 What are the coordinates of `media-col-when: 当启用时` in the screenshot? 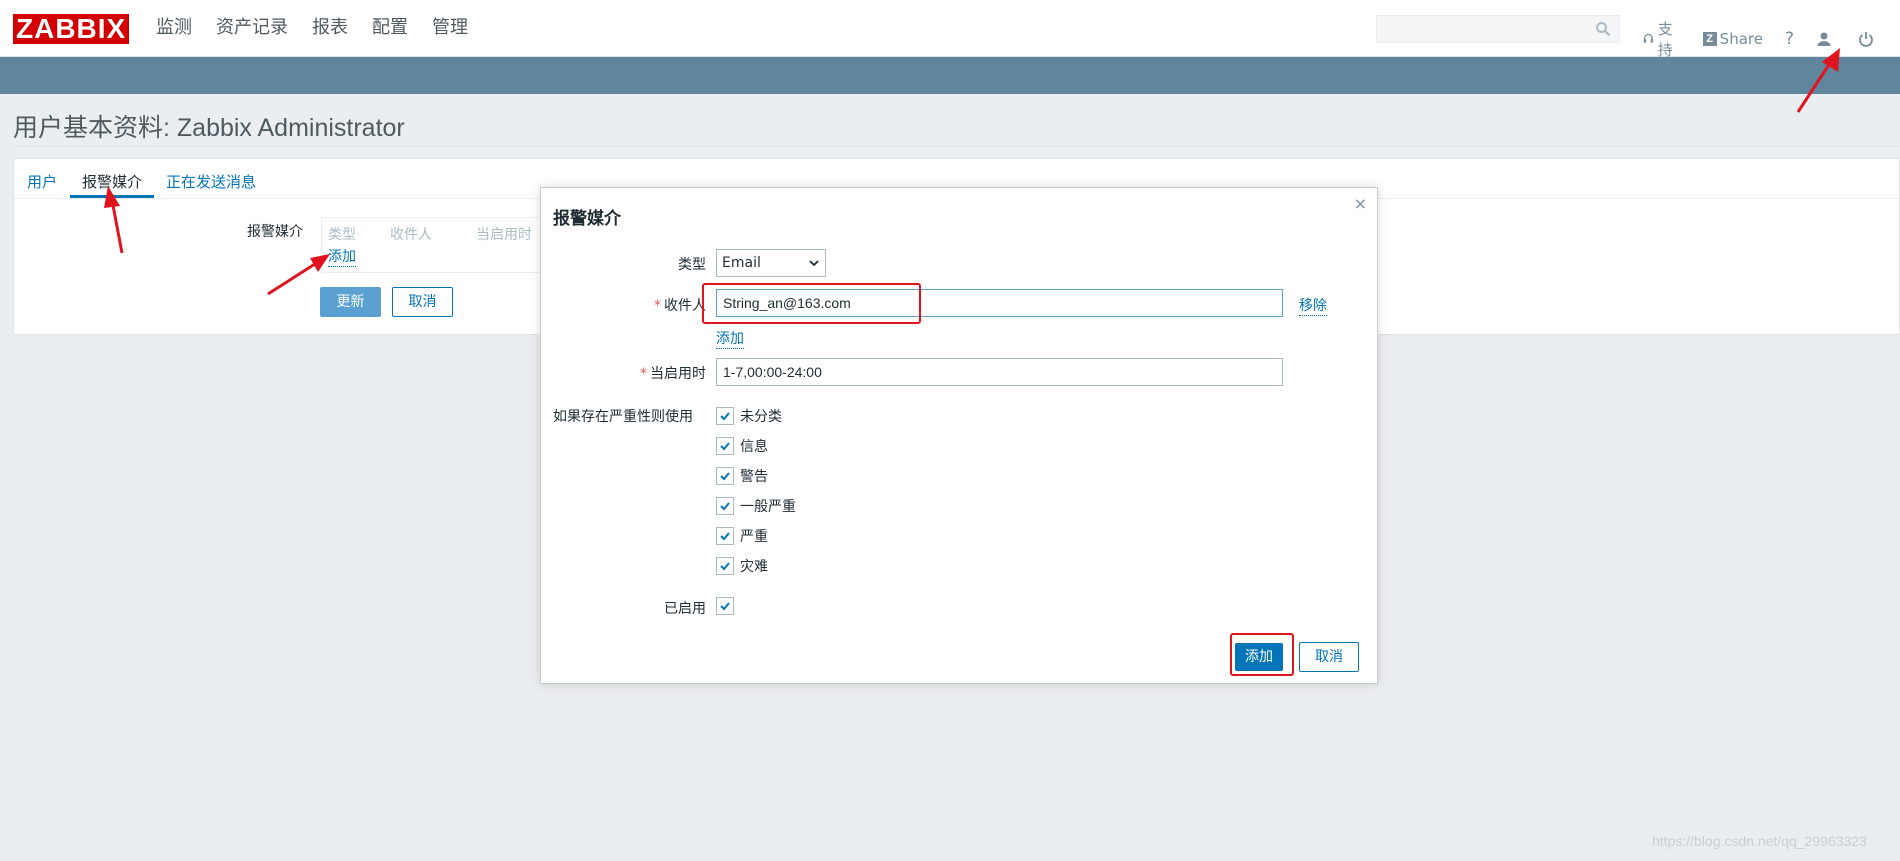 It's located at (504, 235).